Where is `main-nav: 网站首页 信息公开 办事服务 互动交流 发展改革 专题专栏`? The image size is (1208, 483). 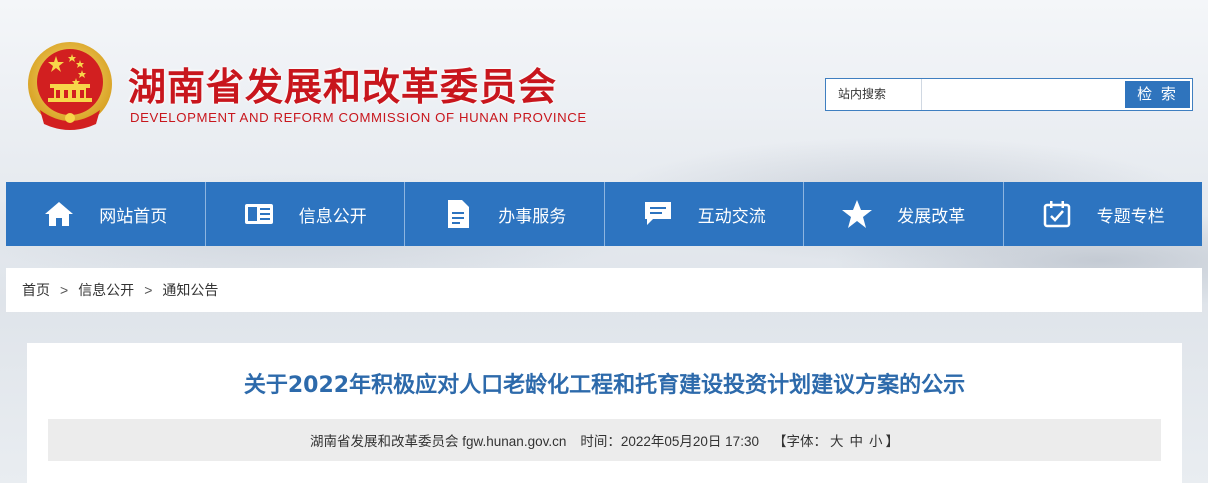 main-nav: 网站首页 信息公开 办事服务 互动交流 发展改革 专题专栏 is located at coordinates (604, 214).